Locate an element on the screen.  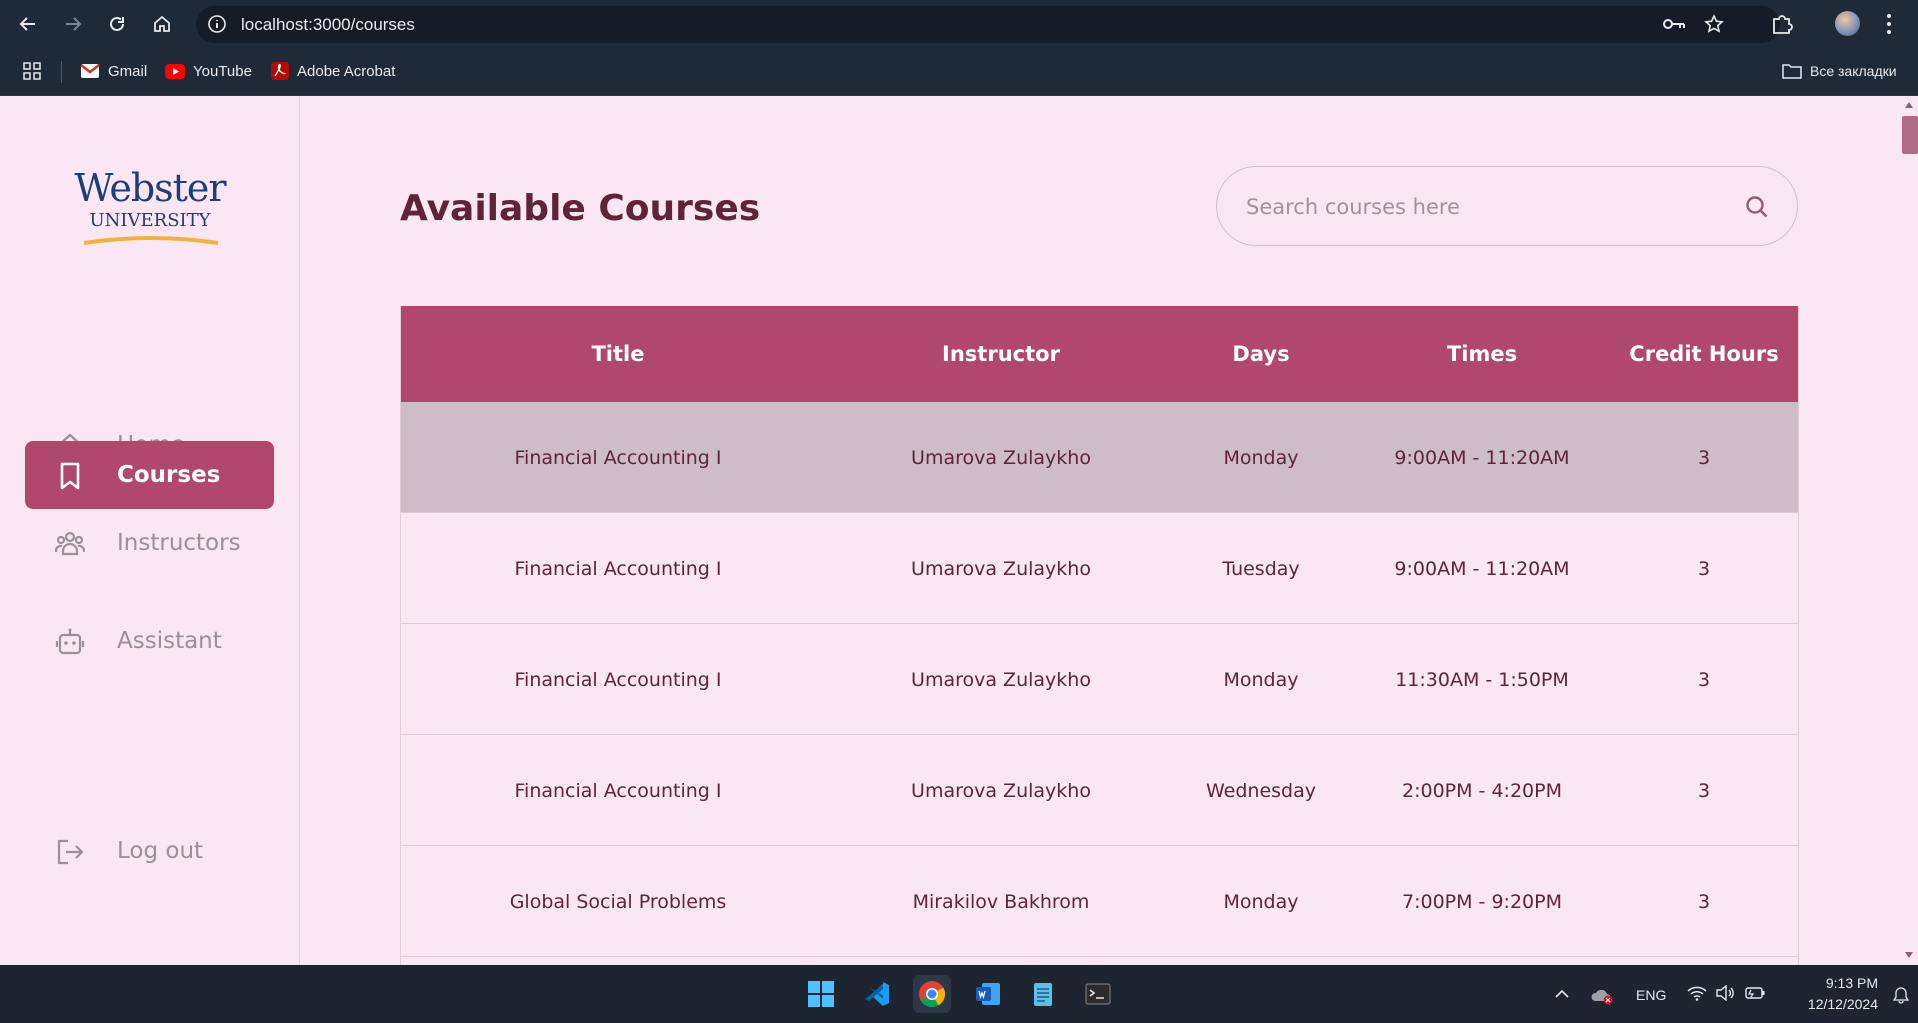
logout-label: Log out is located at coordinates (160, 851).